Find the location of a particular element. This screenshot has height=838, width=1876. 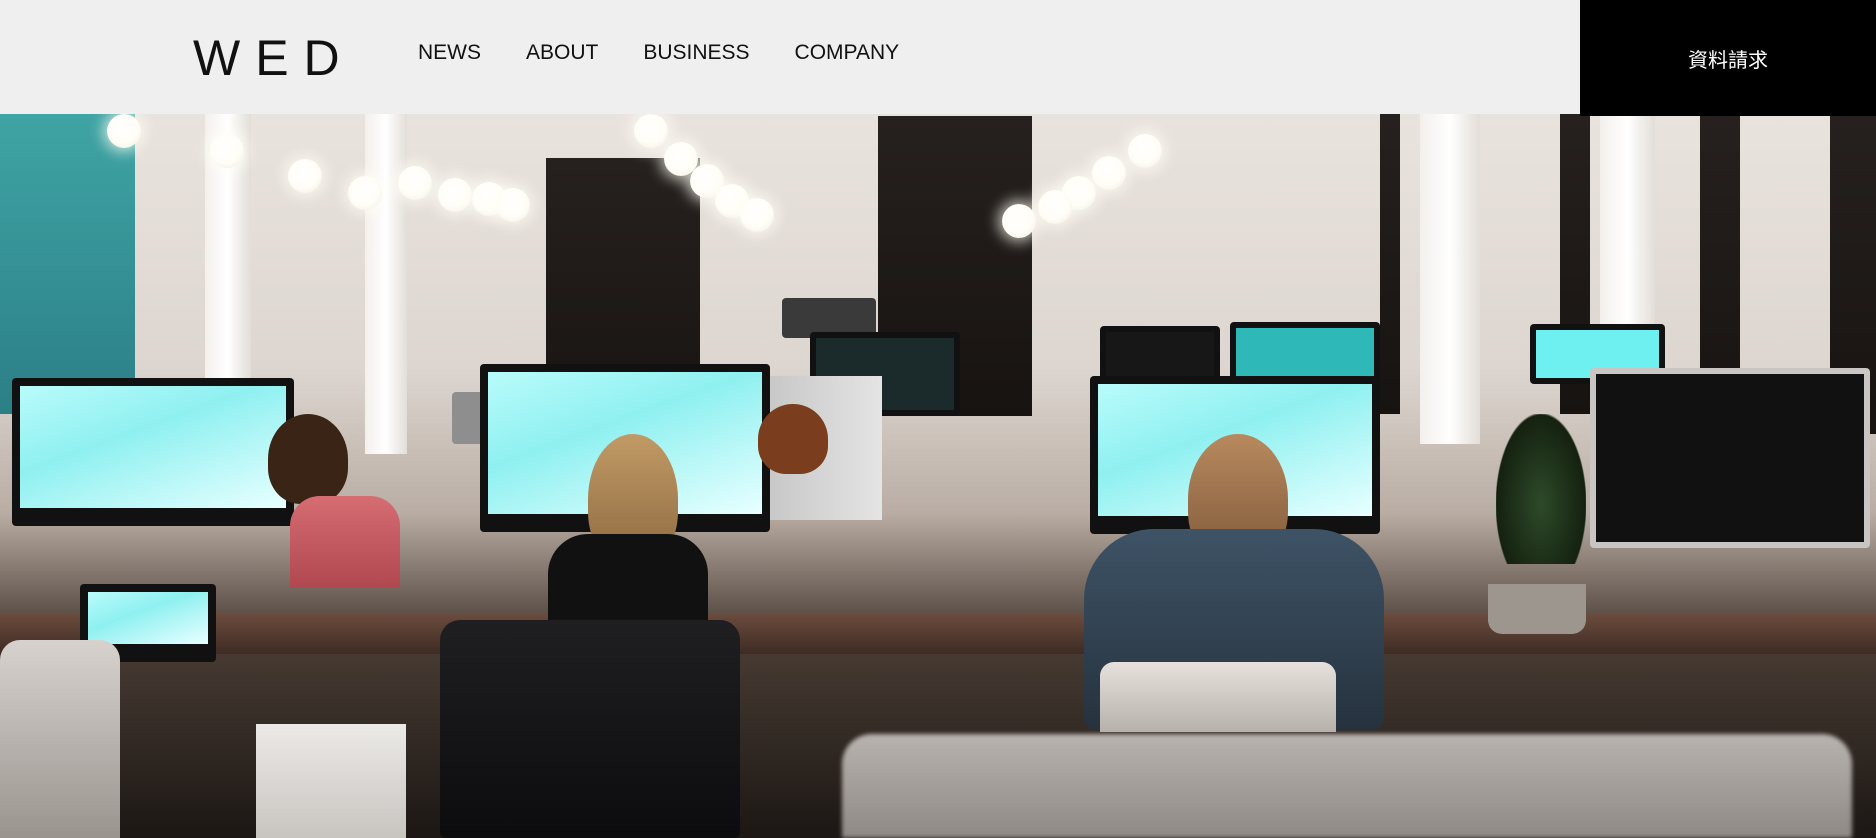

photo-plant-pot is located at coordinates (1537, 609).